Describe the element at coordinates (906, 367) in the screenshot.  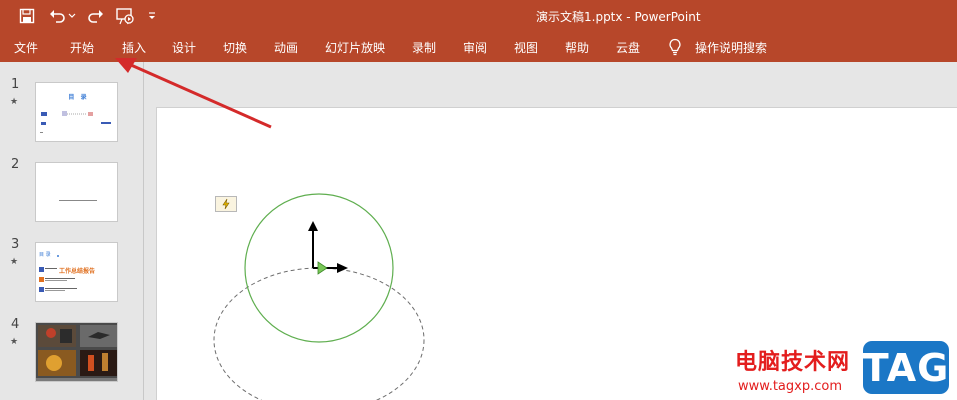
I see `watermark-badge: TAG` at that location.